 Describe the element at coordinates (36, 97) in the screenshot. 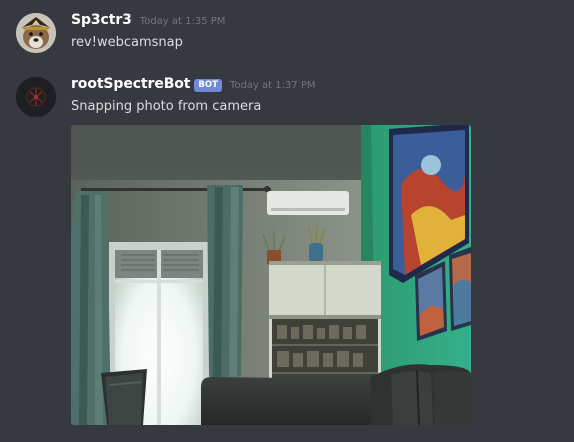

I see `red-logo-avatar-icon` at that location.